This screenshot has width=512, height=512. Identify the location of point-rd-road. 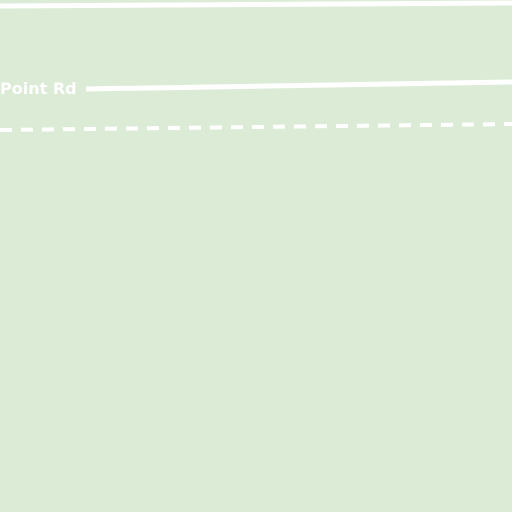
(298, 85).